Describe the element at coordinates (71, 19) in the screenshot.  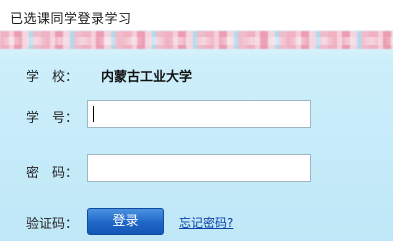
I see `panel-title: 已选课同学登录学习` at that location.